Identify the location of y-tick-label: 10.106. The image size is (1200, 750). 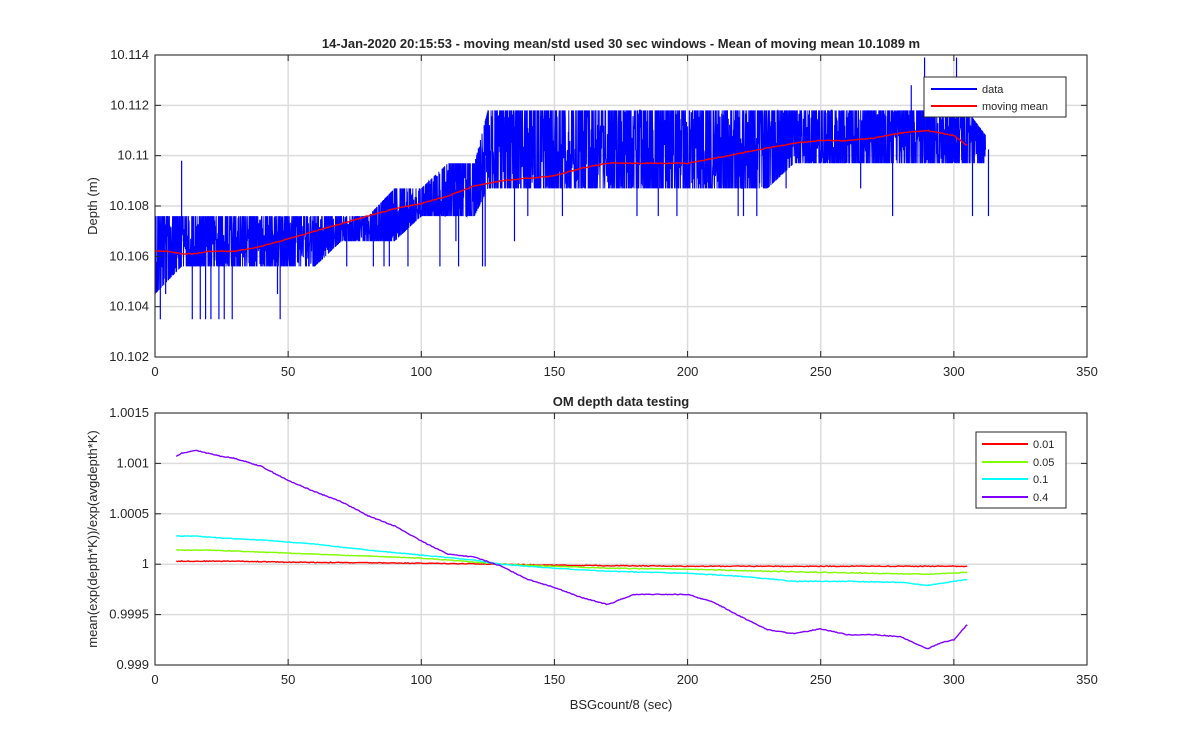
(129, 255).